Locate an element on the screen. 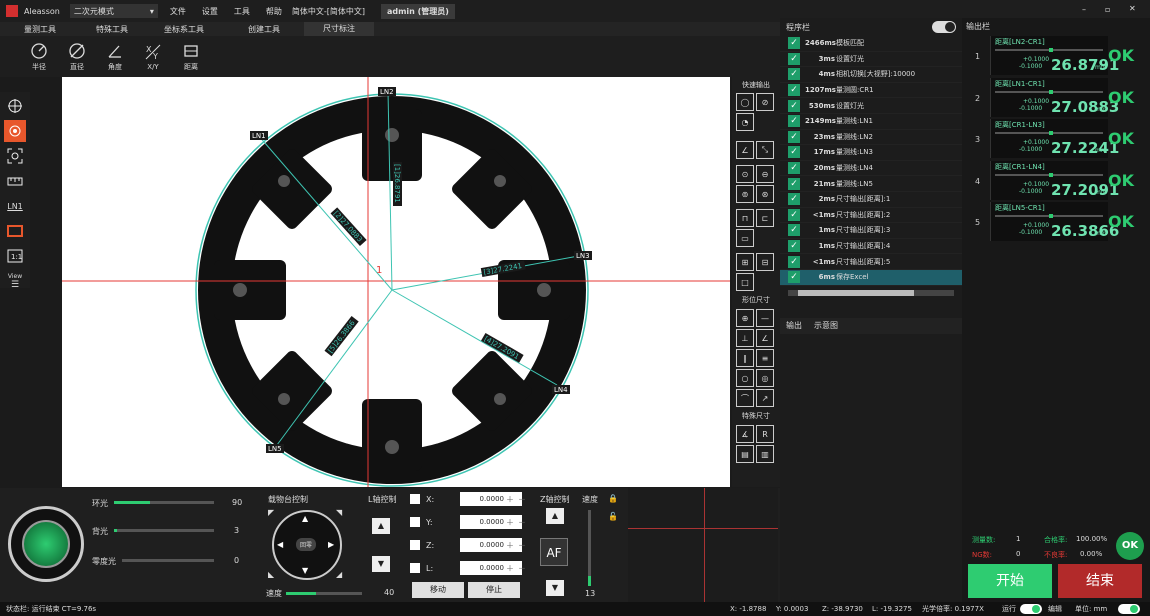  tab-dimension: 尺寸标注 is located at coordinates (339, 29).